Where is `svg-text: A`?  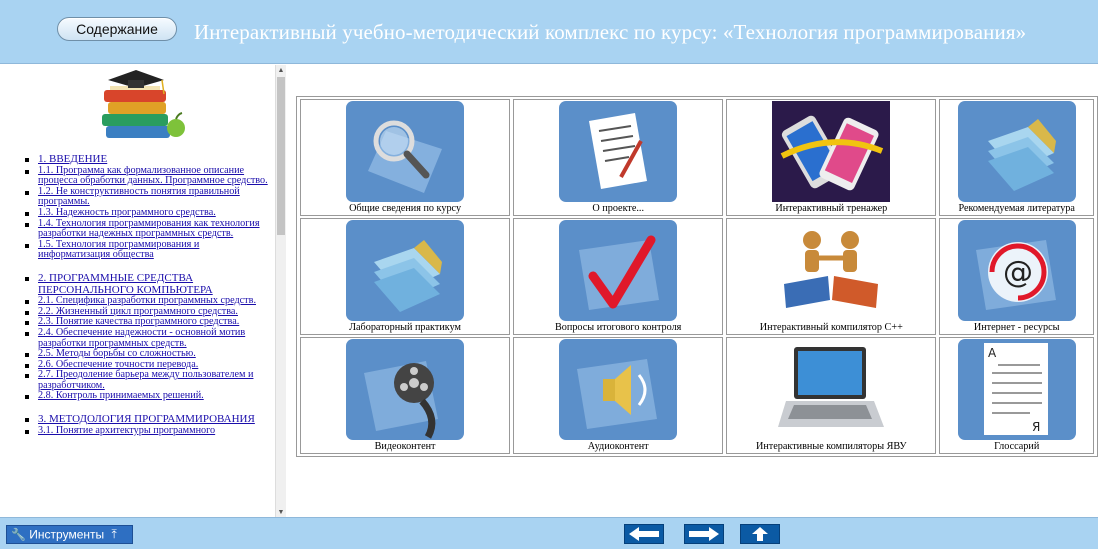
svg-text: A is located at coordinates (992, 353).